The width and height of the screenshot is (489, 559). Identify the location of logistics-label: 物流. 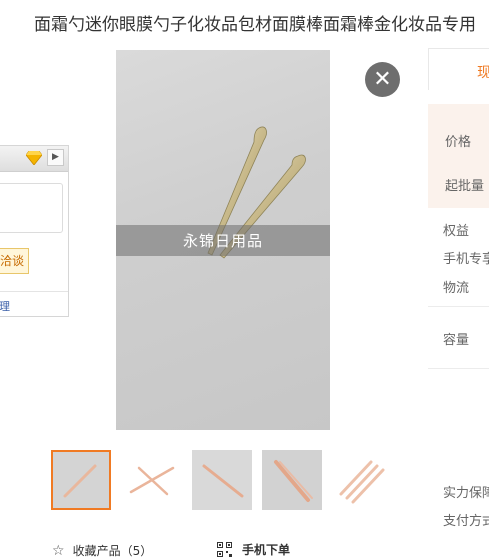
(456, 288).